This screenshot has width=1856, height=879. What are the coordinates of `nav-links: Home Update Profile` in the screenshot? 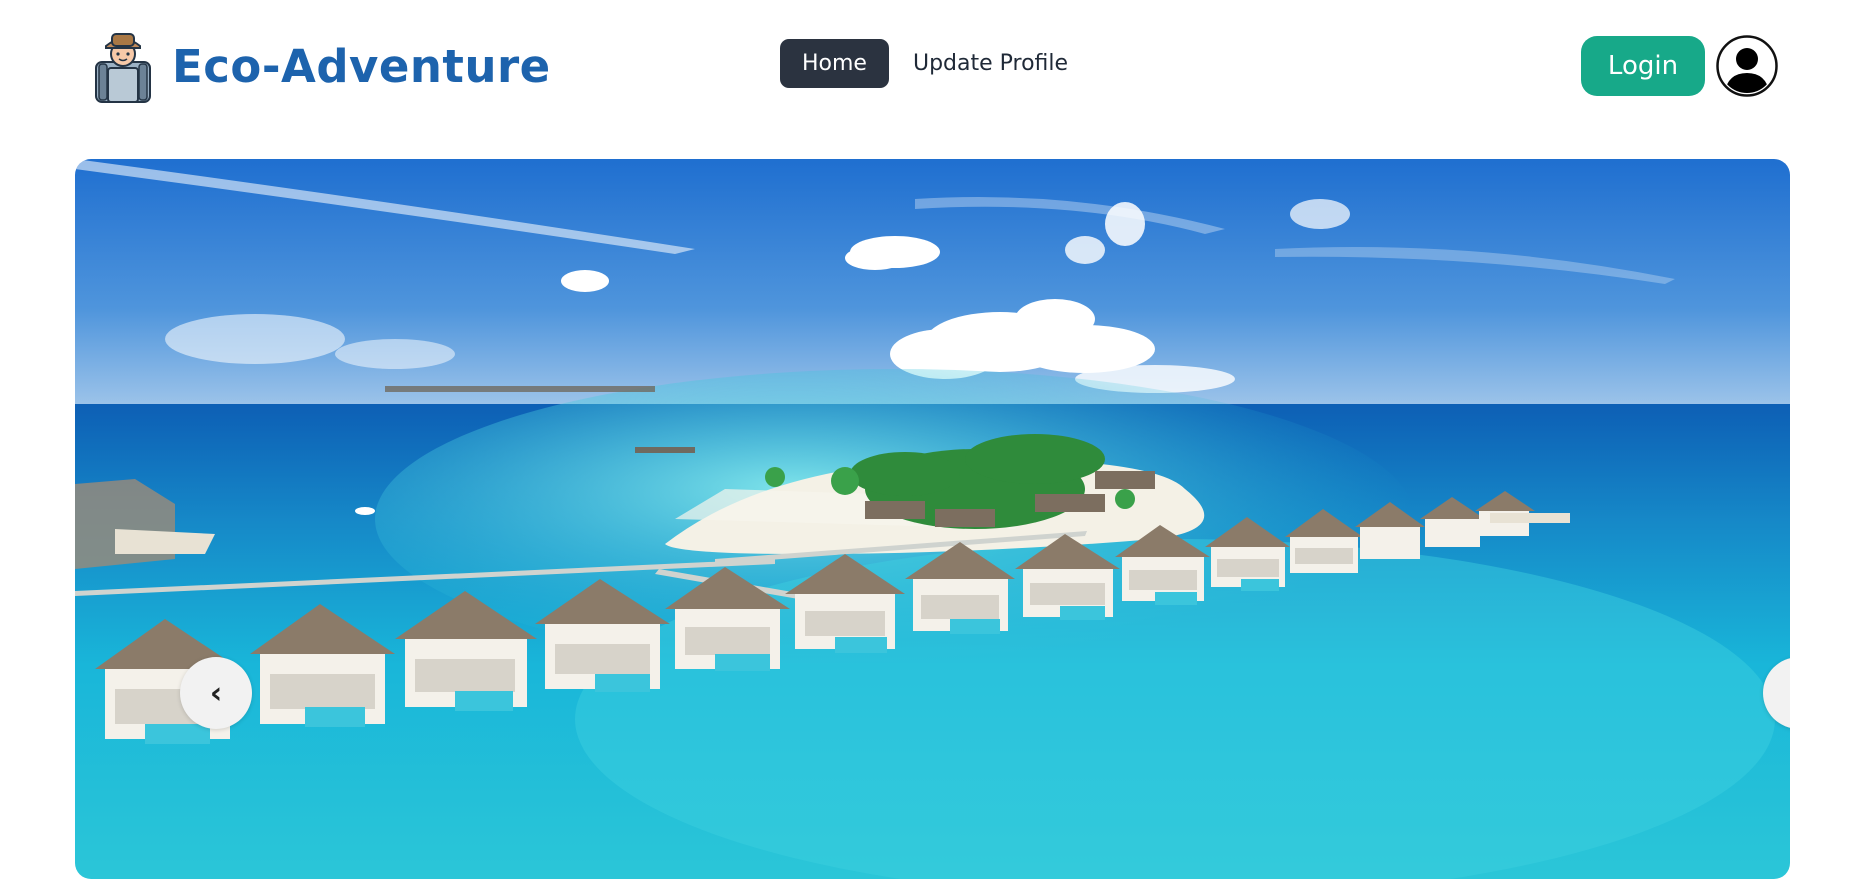 It's located at (924, 63).